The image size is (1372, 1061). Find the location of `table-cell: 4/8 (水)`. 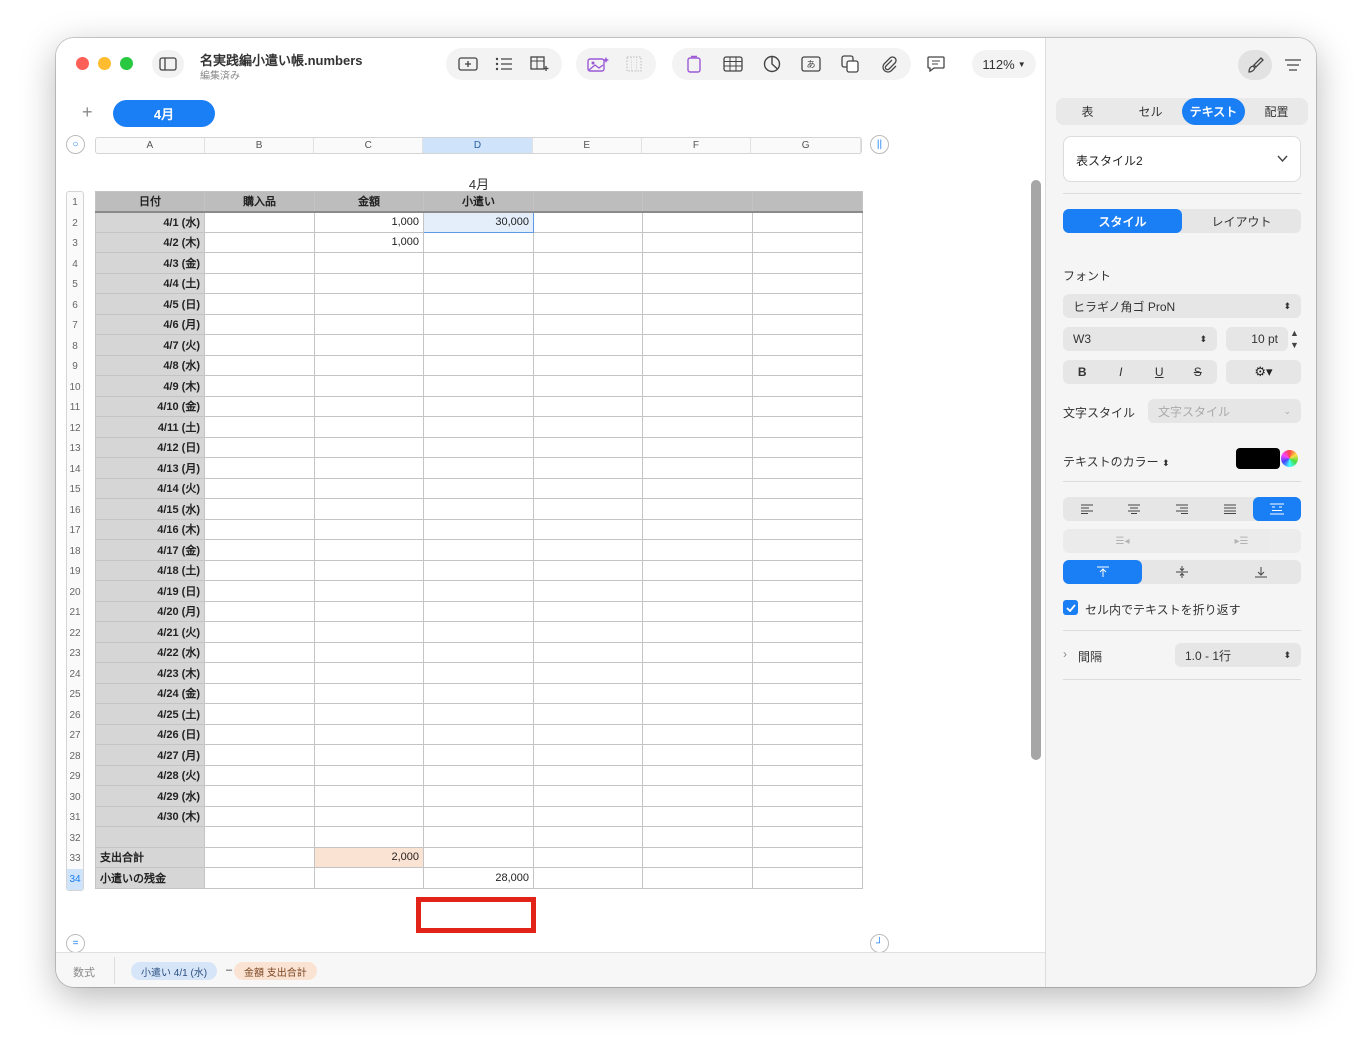

table-cell: 4/8 (水) is located at coordinates (150, 365).